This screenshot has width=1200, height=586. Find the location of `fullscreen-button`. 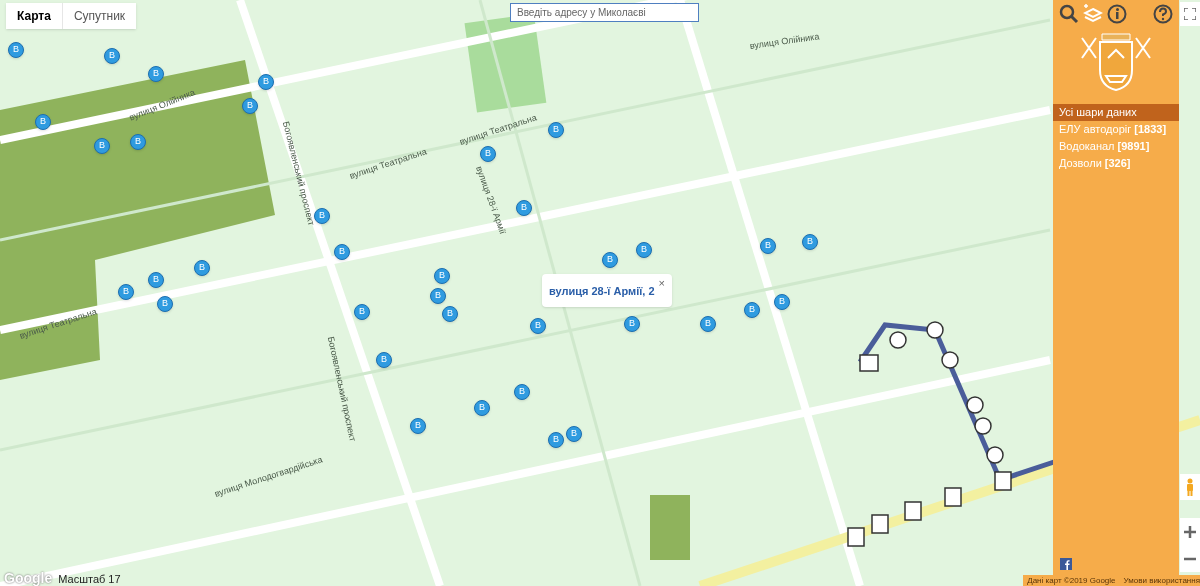

fullscreen-button is located at coordinates (1190, 14).